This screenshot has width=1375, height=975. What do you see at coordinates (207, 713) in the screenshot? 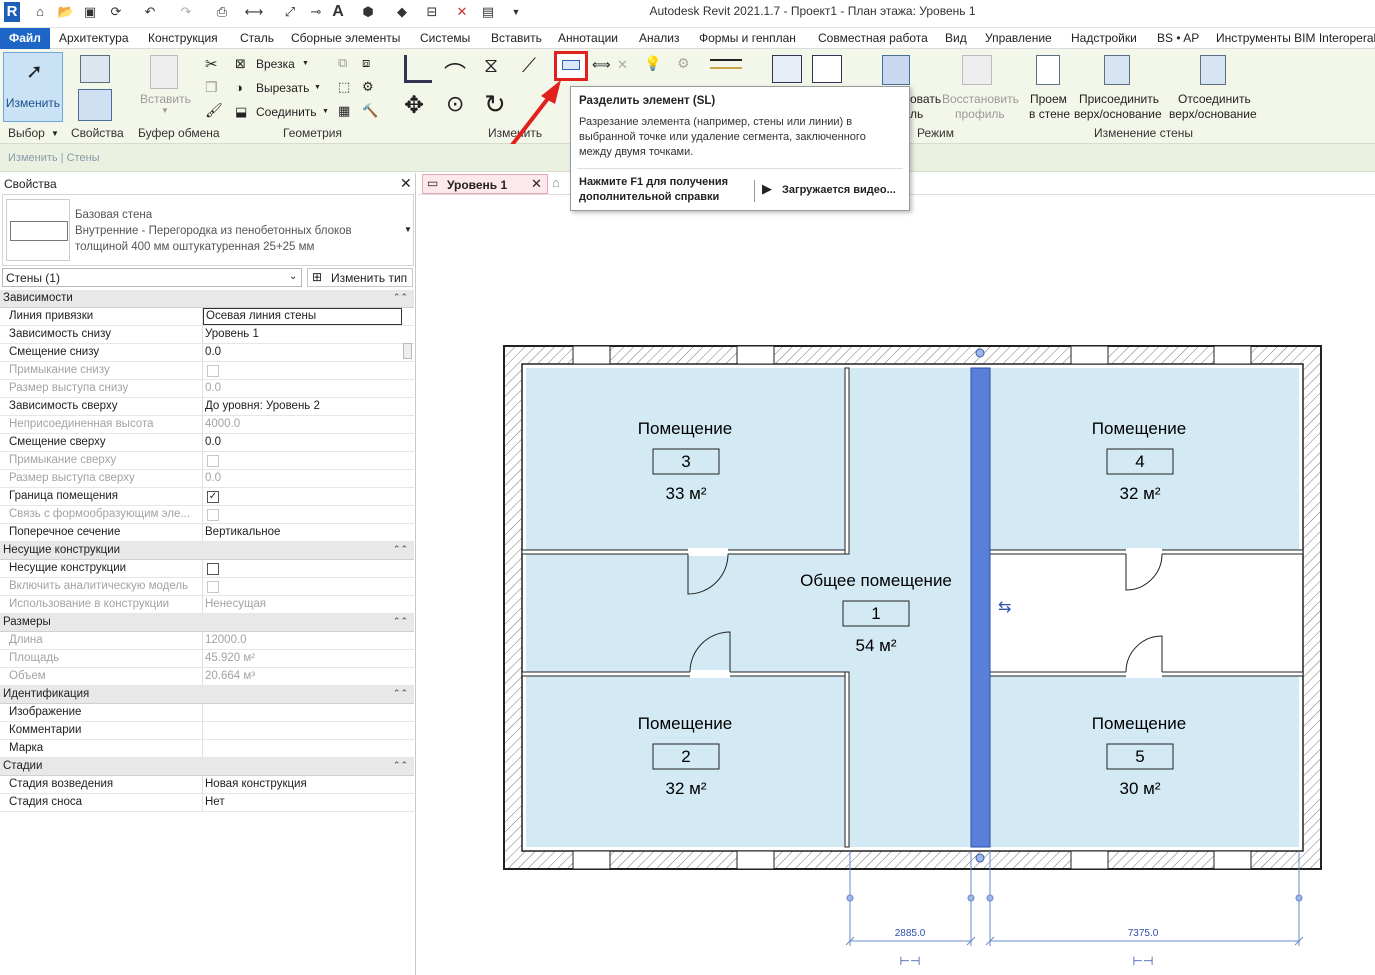
I see `property-row: Изображение` at bounding box center [207, 713].